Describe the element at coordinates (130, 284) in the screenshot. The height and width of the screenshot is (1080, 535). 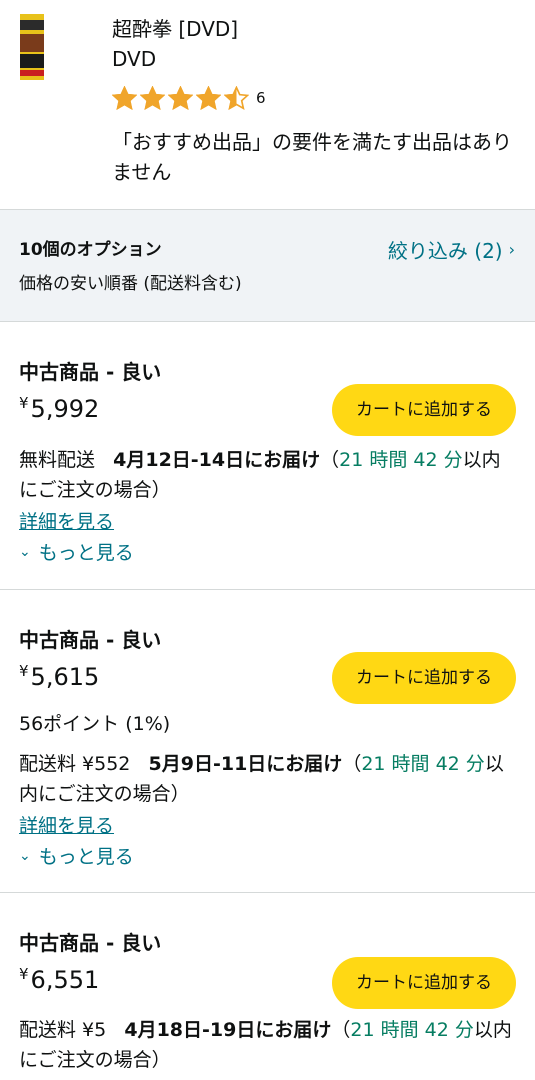
I see `sort-order-label: 価格の安い順番 (配送料含む)` at that location.